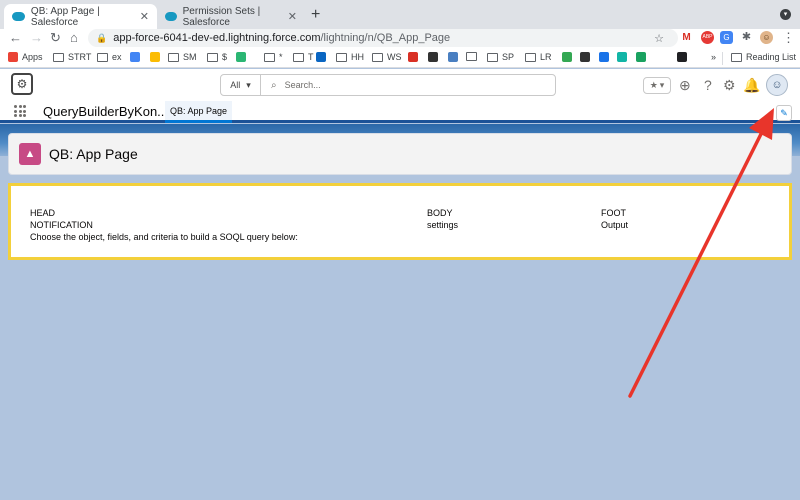  I want to click on notifications-bell-icon: 🔔, so click(751, 85).